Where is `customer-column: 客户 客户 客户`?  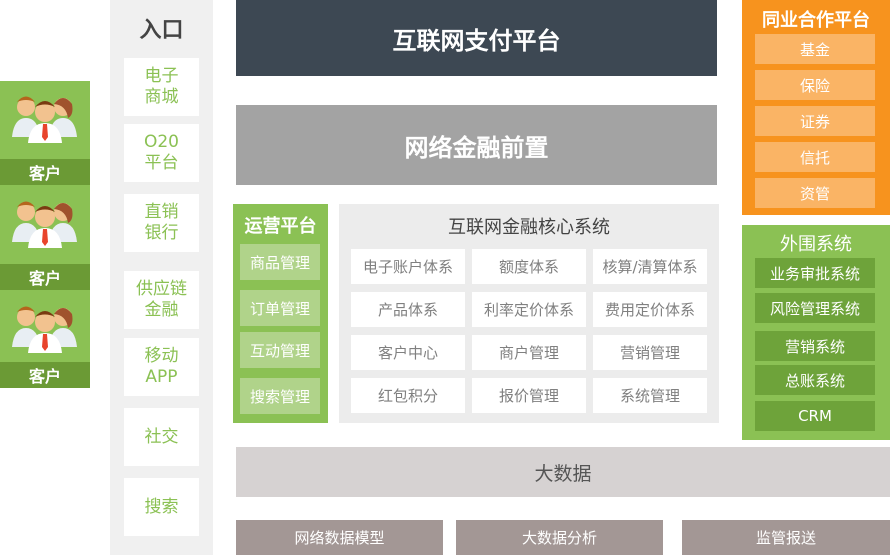 customer-column: 客户 客户 客户 is located at coordinates (45, 234).